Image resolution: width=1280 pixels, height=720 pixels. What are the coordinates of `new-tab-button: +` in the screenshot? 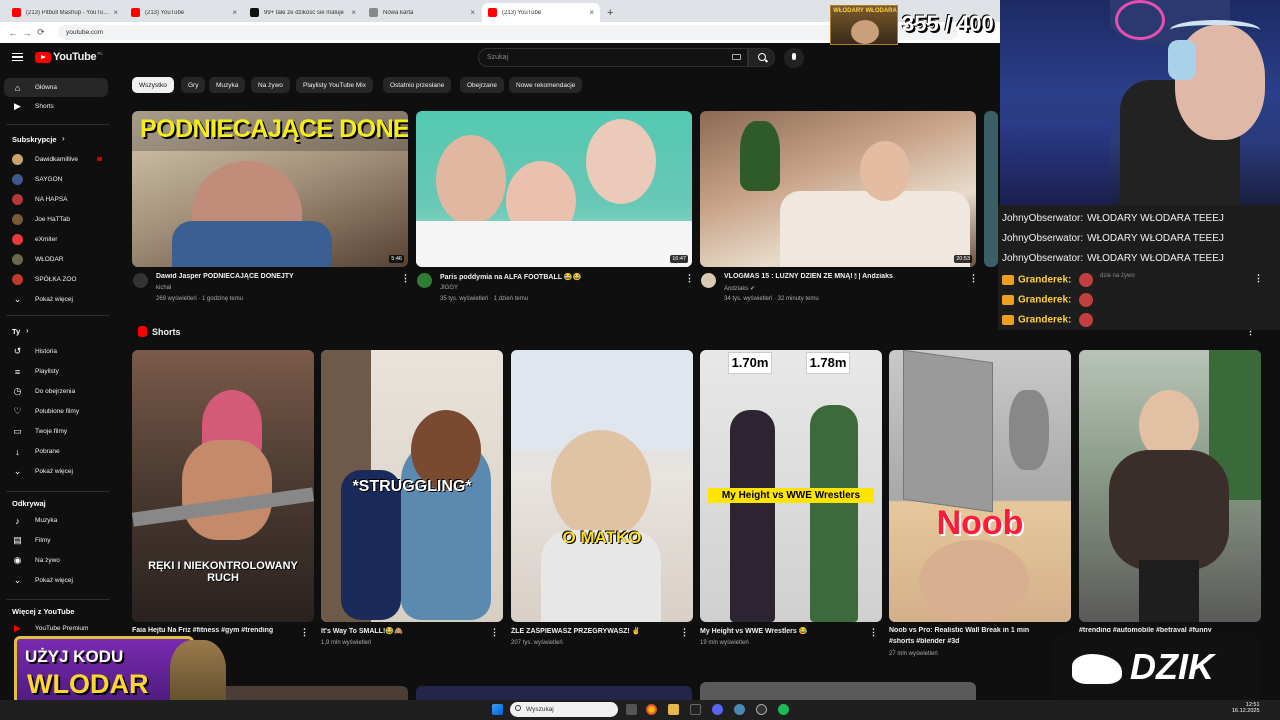 It's located at (610, 13).